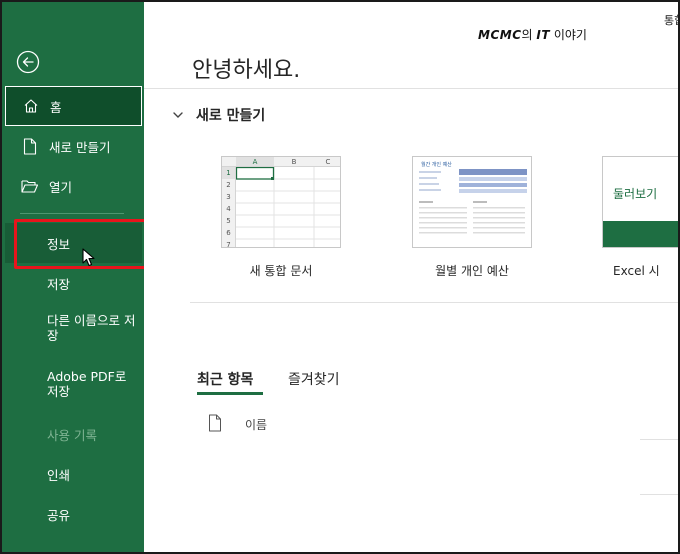  I want to click on row-header: 3, so click(229, 197).